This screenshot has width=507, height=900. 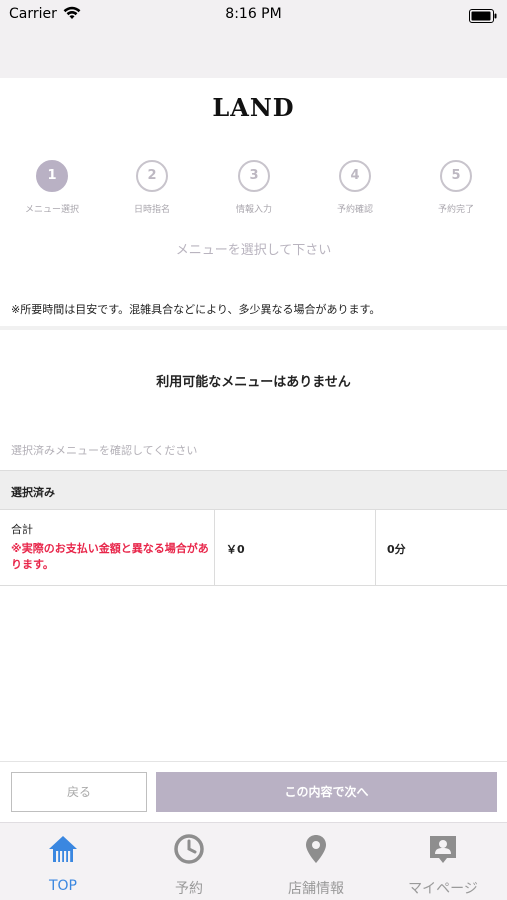 I want to click on tab-label: マイページ, so click(x=443, y=889).